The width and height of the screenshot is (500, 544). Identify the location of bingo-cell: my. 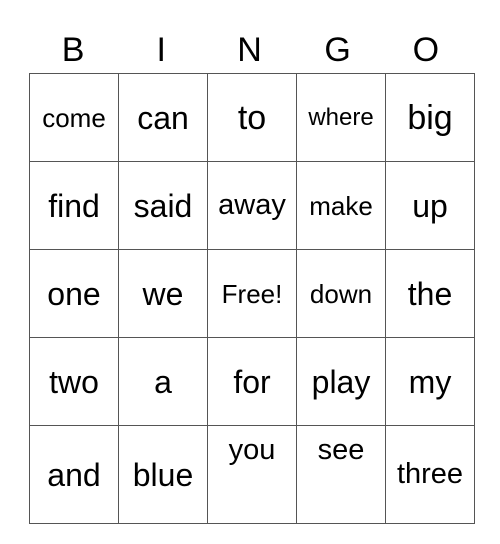
(430, 381).